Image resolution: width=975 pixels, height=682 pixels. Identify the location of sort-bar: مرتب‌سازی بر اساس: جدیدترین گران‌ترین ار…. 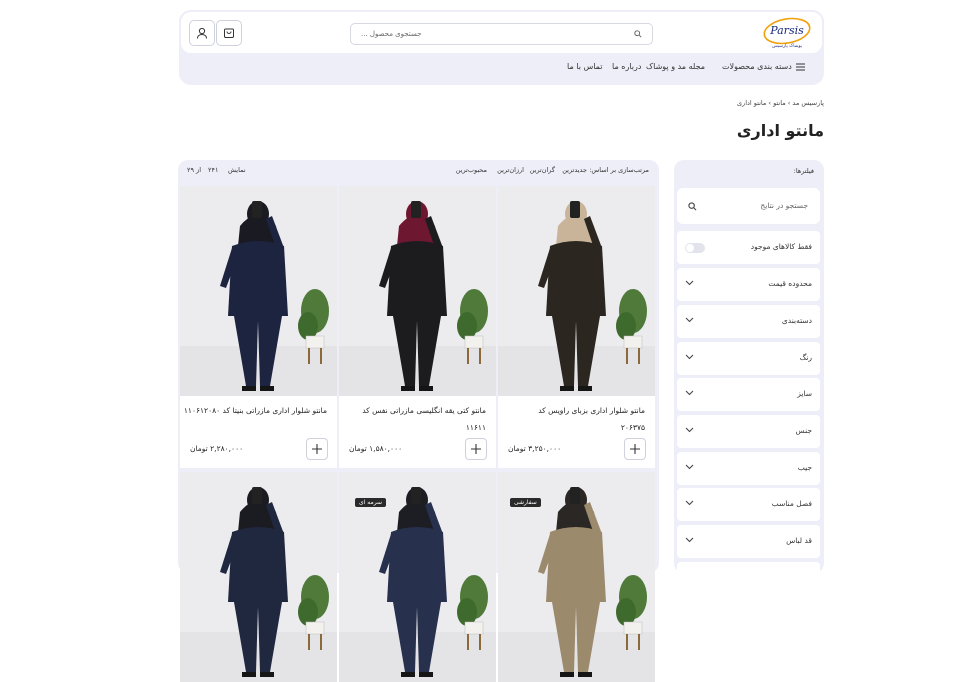
(418, 170).